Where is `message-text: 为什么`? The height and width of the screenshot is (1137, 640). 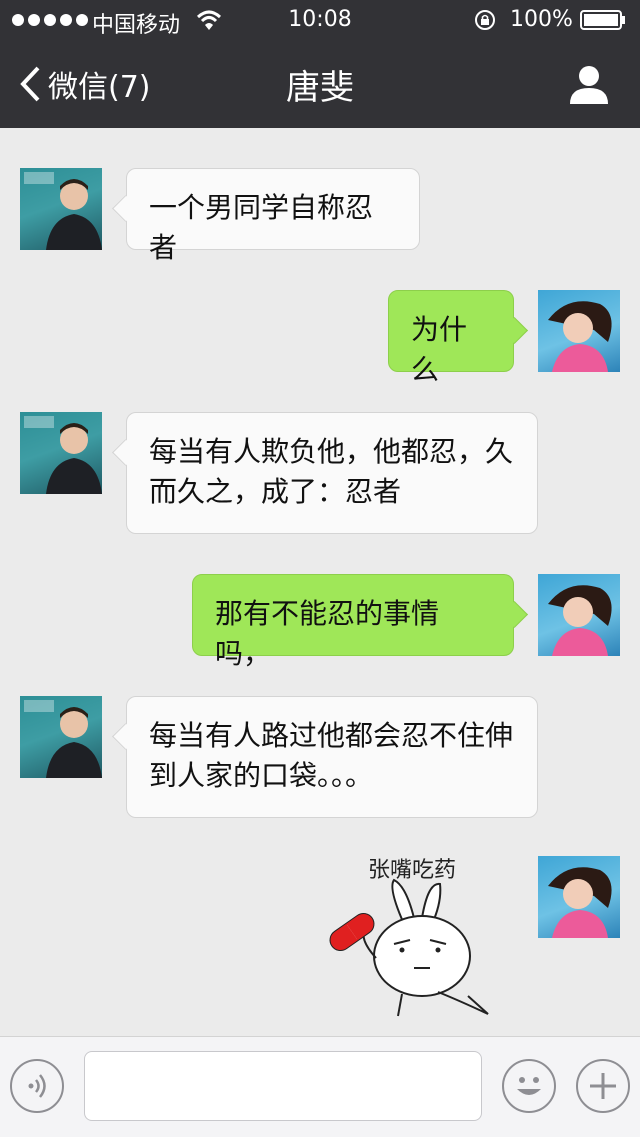 message-text: 为什么 is located at coordinates (439, 349).